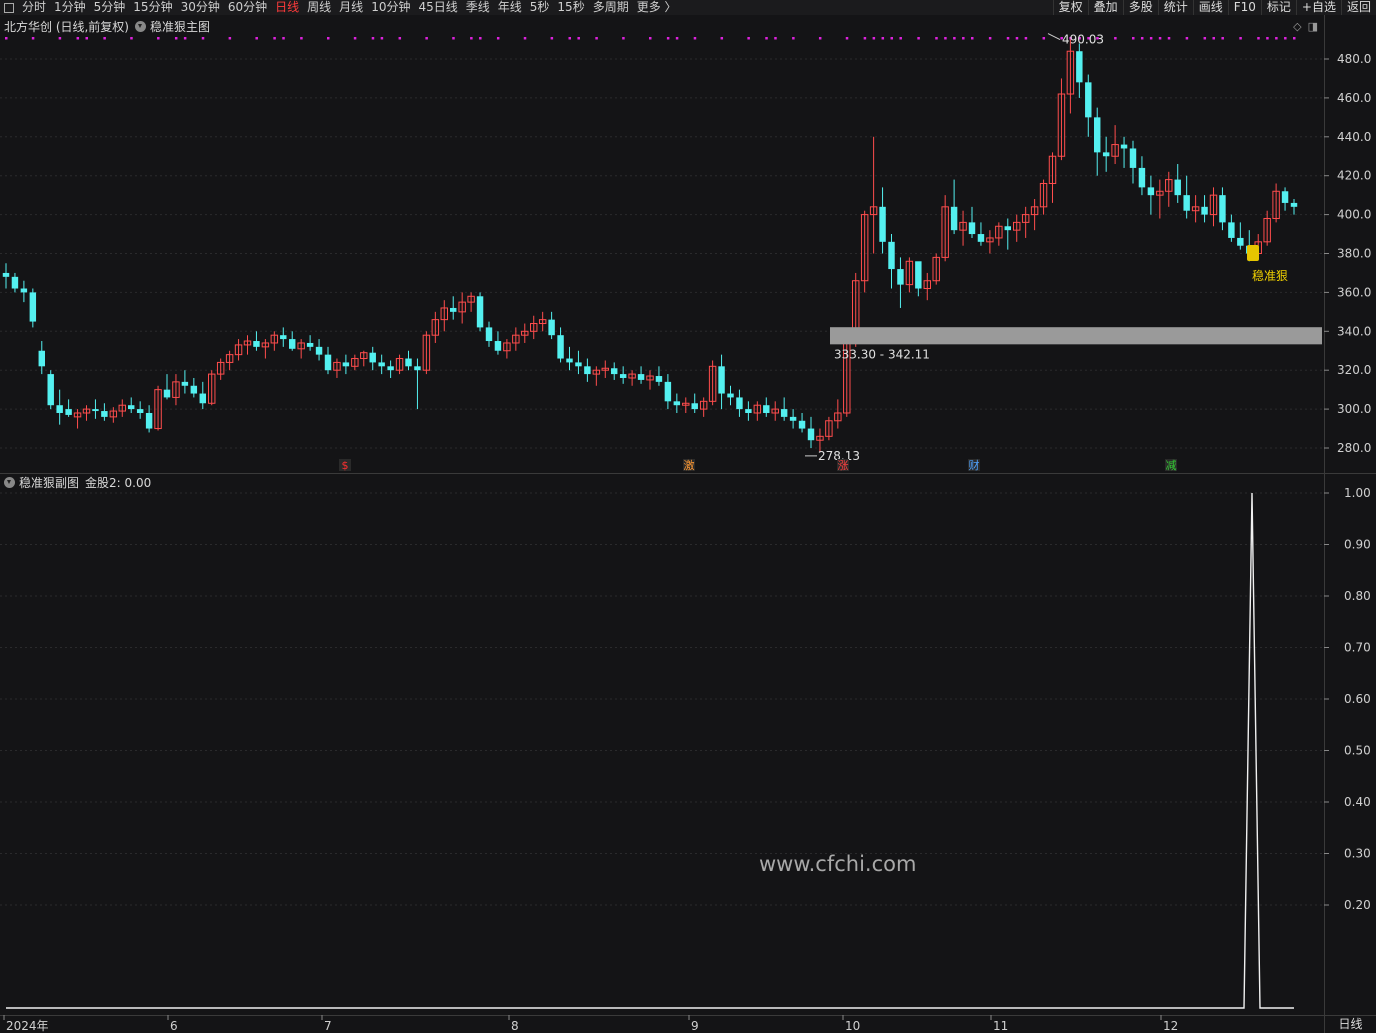  What do you see at coordinates (1350, 1024) in the screenshot?
I see `period-indicator: 日线` at bounding box center [1350, 1024].